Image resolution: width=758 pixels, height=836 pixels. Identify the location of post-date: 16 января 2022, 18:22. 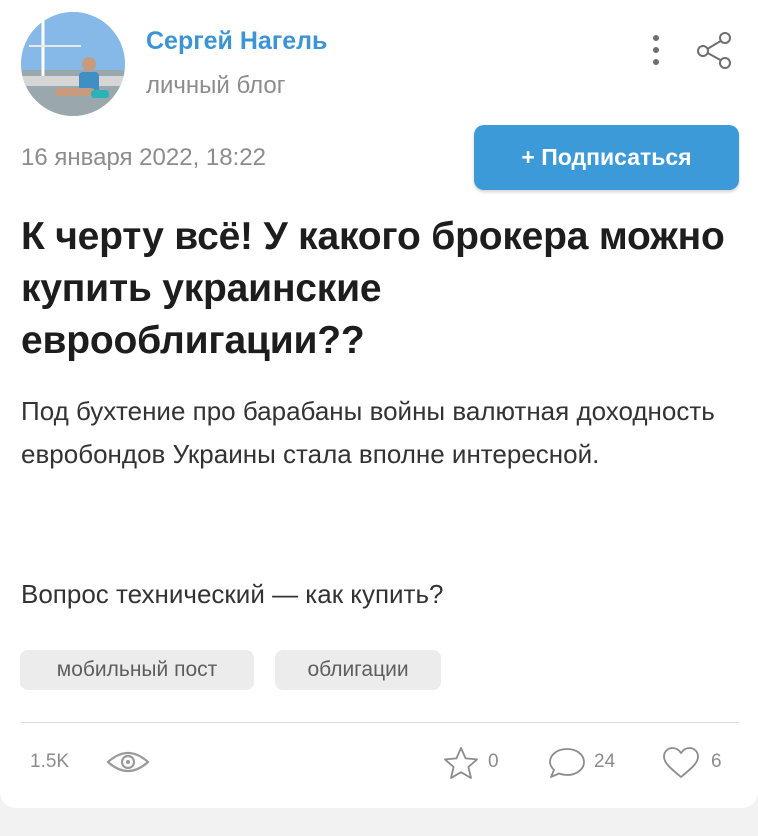
(143, 157).